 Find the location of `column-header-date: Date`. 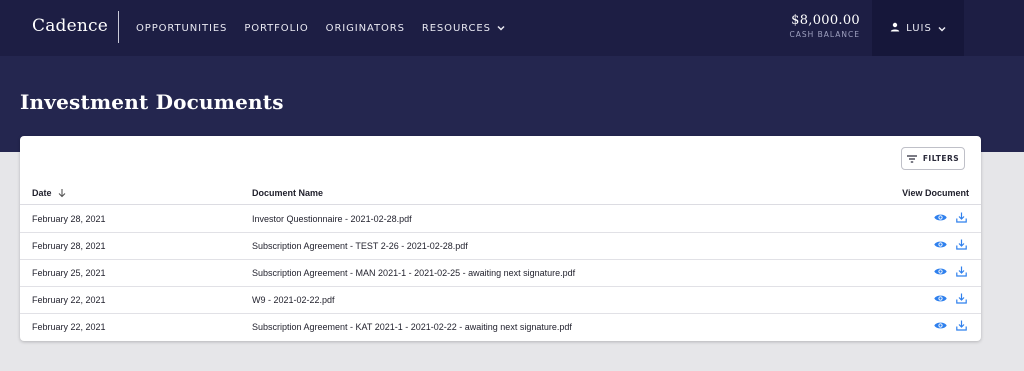

column-header-date: Date is located at coordinates (50, 193).